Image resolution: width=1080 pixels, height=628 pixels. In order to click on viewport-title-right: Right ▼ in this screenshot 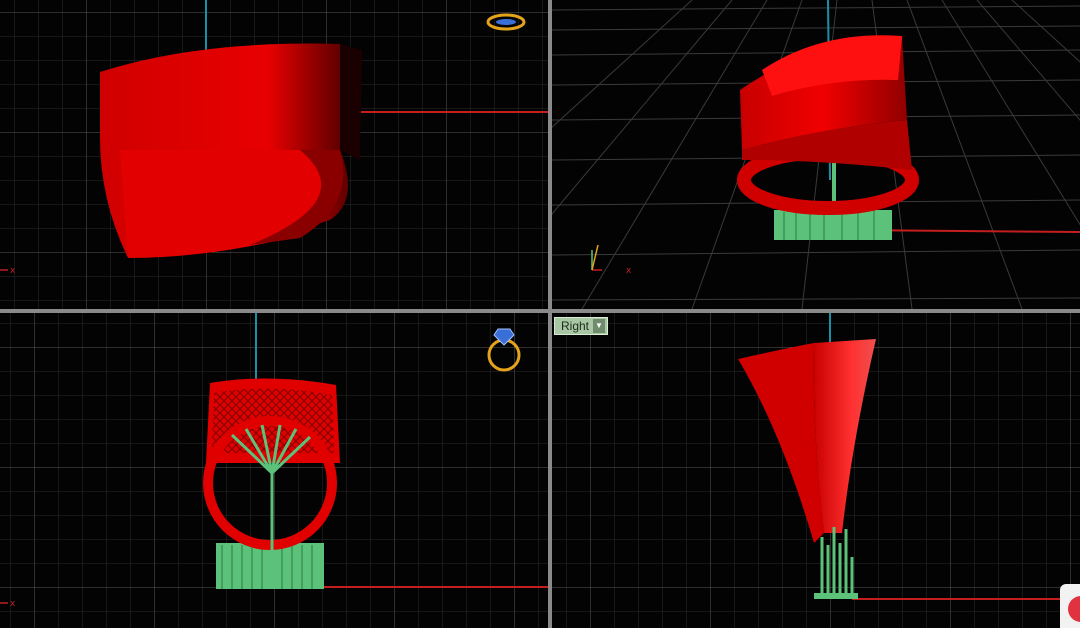, I will do `click(581, 326)`.